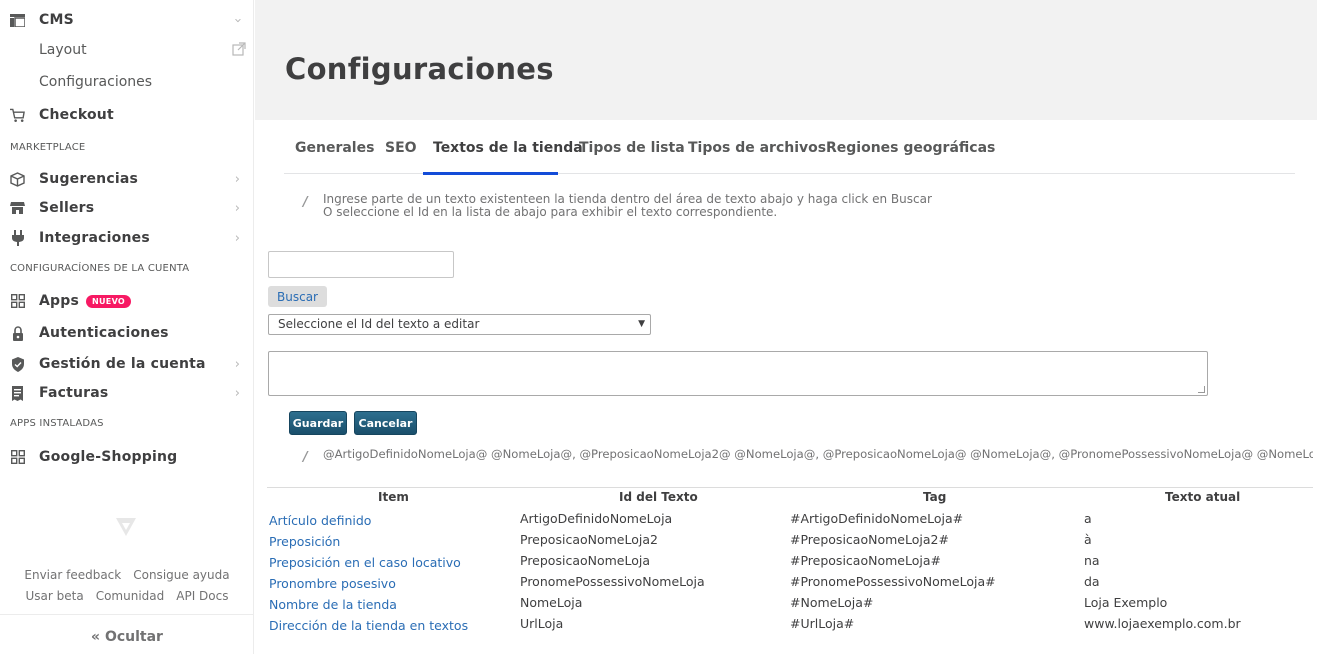 This screenshot has width=1317, height=654. I want to click on vtex-logo-icon, so click(126, 529).